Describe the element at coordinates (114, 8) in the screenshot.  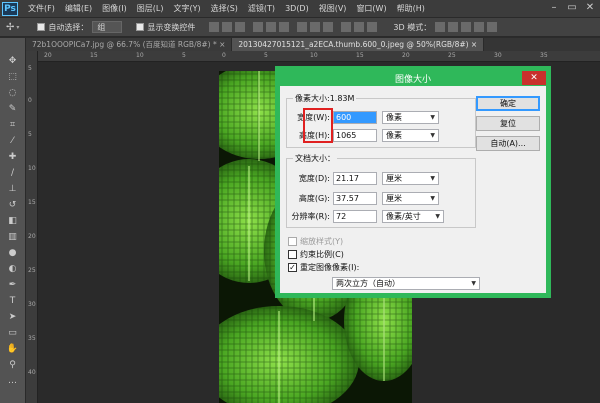
I see `menu-image: 图像(I)` at that location.